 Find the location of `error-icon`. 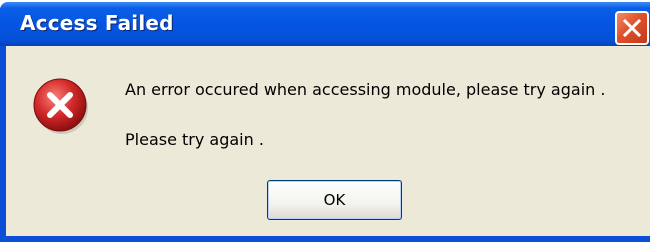

error-icon is located at coordinates (60, 106).